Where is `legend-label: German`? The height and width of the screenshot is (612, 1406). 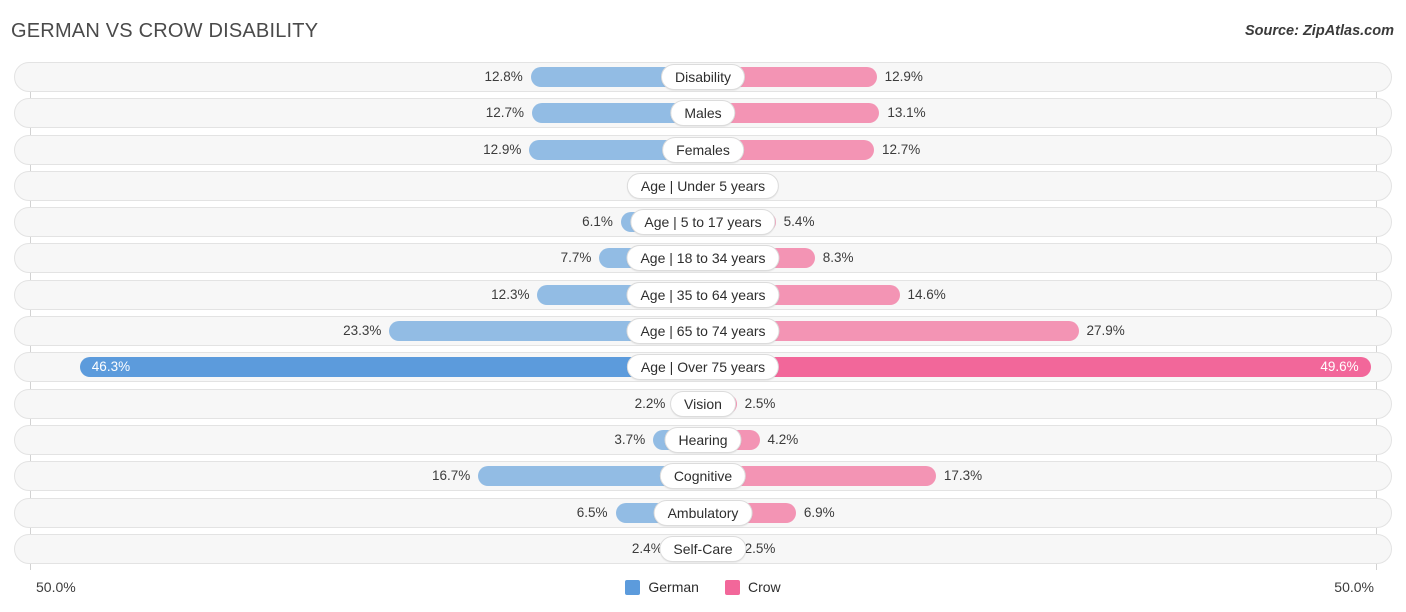 legend-label: German is located at coordinates (673, 587).